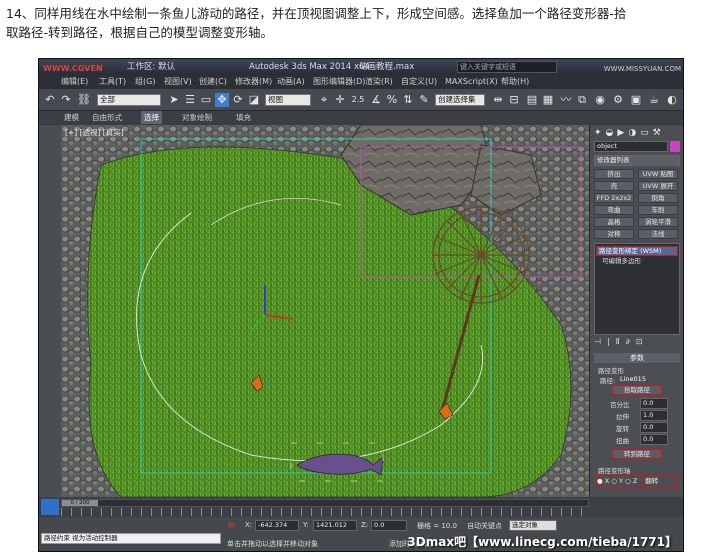 The image size is (712, 556). What do you see at coordinates (614, 210) in the screenshot?
I see `modifier-bend-button: 弯曲` at bounding box center [614, 210].